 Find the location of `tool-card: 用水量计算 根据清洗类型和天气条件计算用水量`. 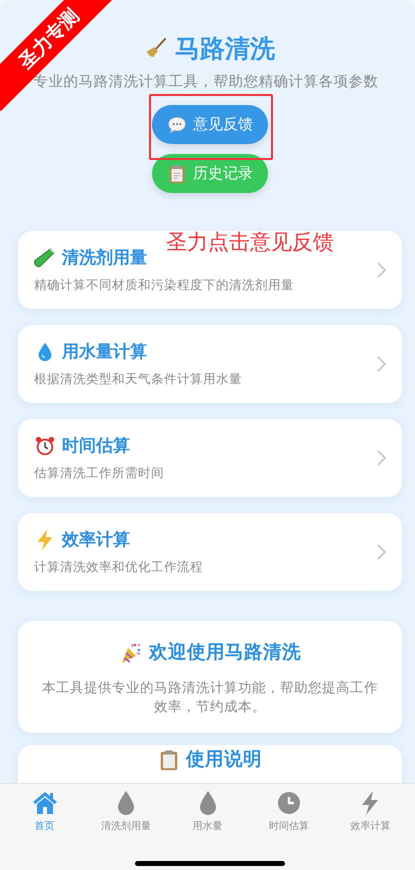

tool-card: 用水量计算 根据清洗类型和天气条件计算用水量 is located at coordinates (210, 364).